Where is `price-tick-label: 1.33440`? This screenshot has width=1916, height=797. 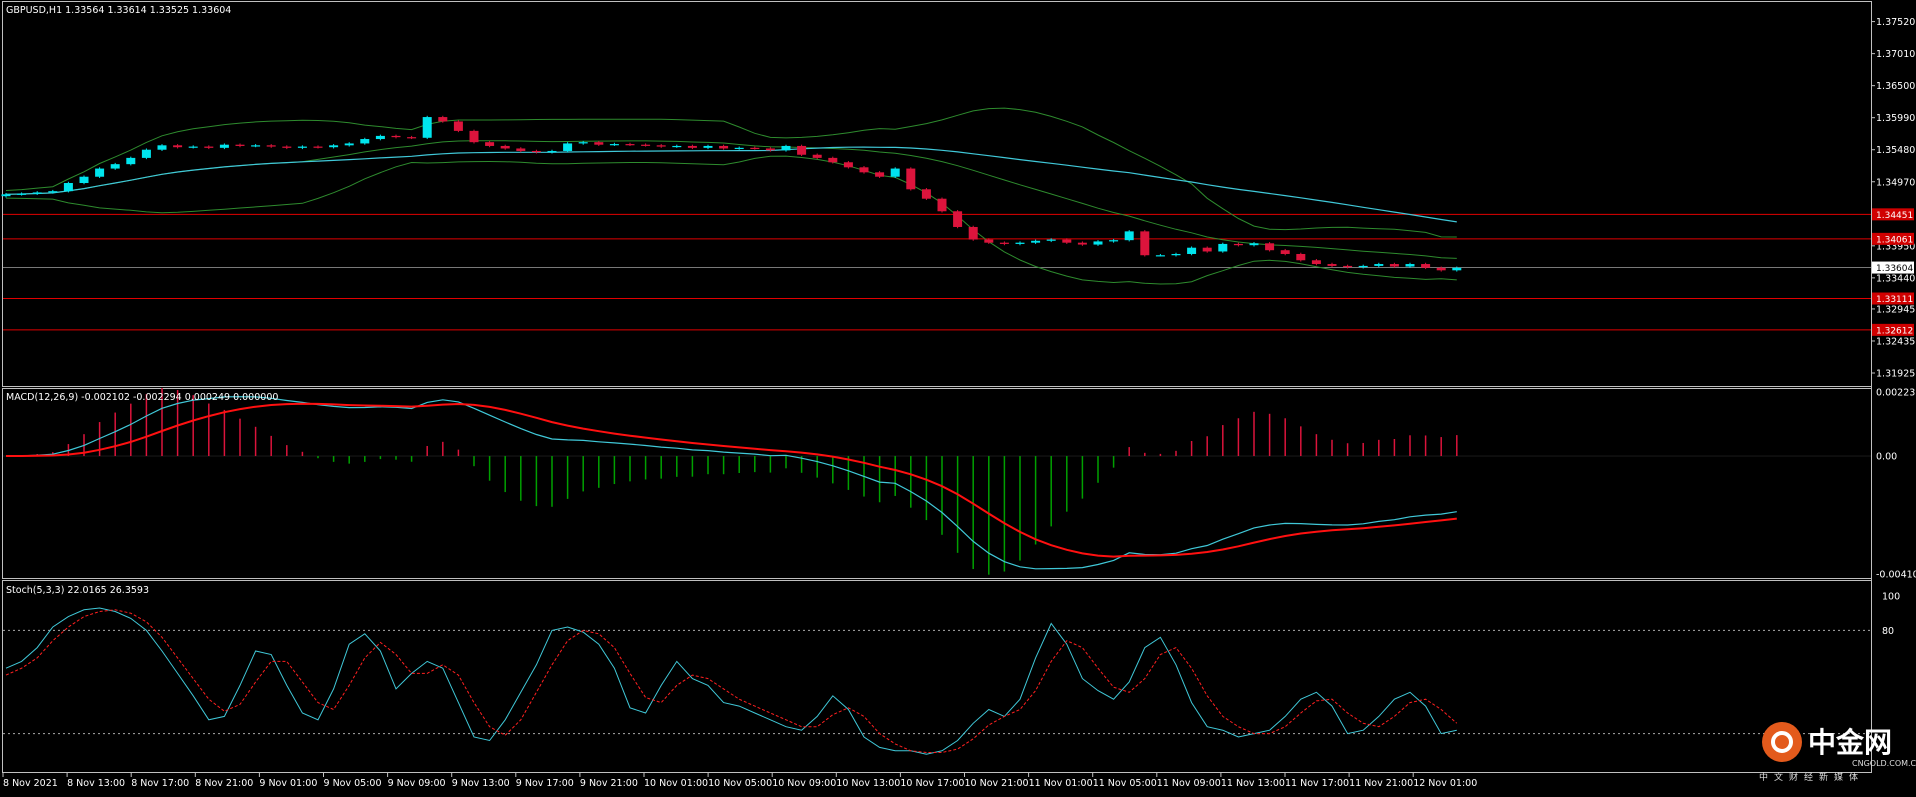
price-tick-label: 1.33440 is located at coordinates (1895, 278).